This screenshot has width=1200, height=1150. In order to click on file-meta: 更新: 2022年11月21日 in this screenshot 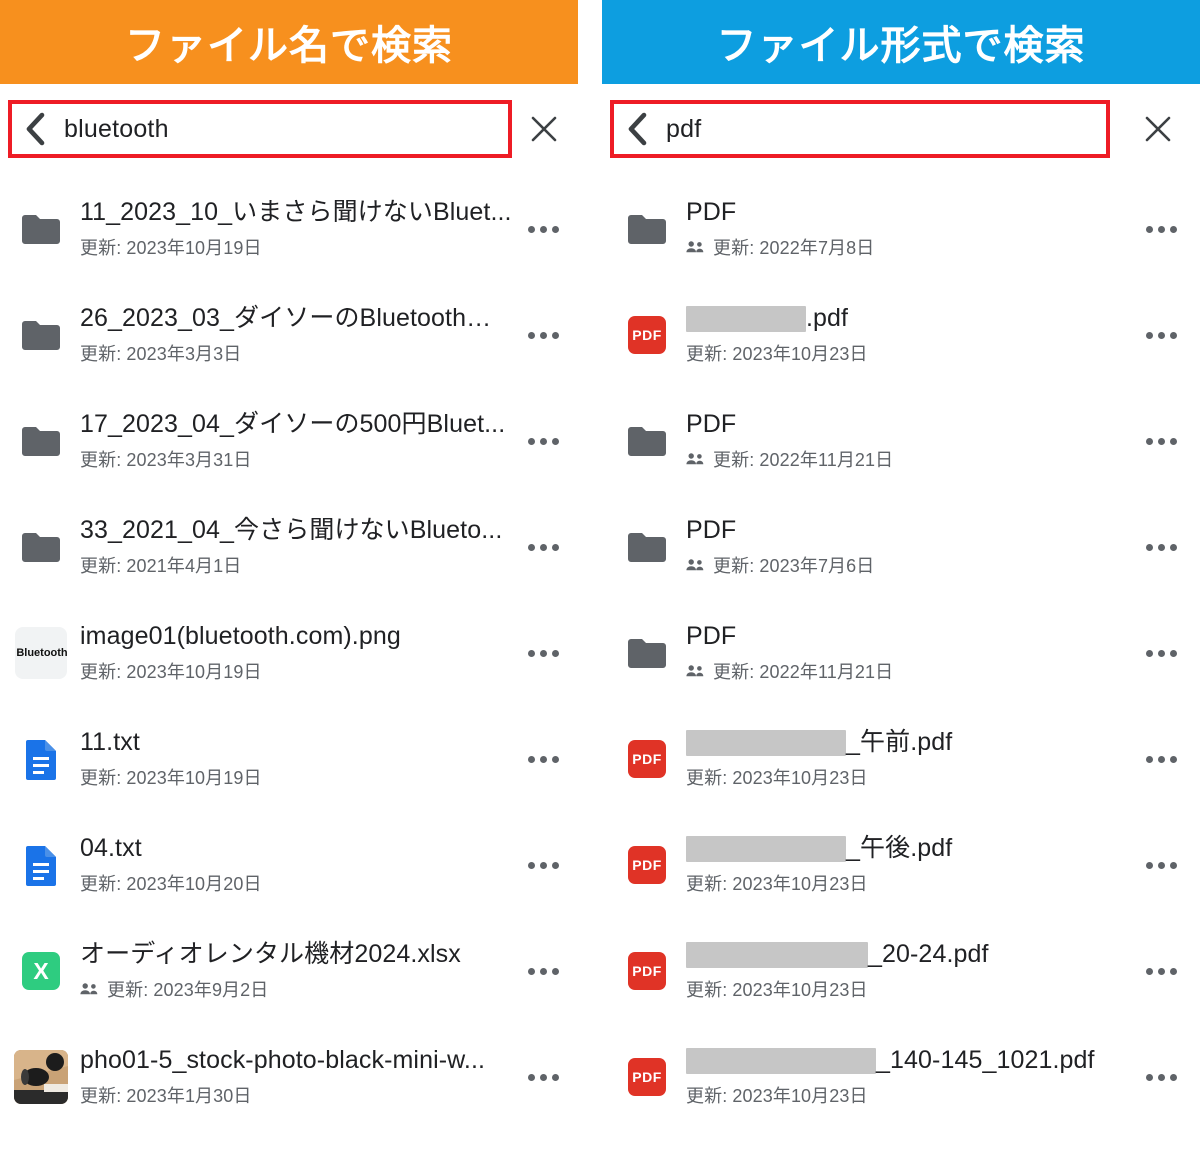, I will do `click(909, 459)`.